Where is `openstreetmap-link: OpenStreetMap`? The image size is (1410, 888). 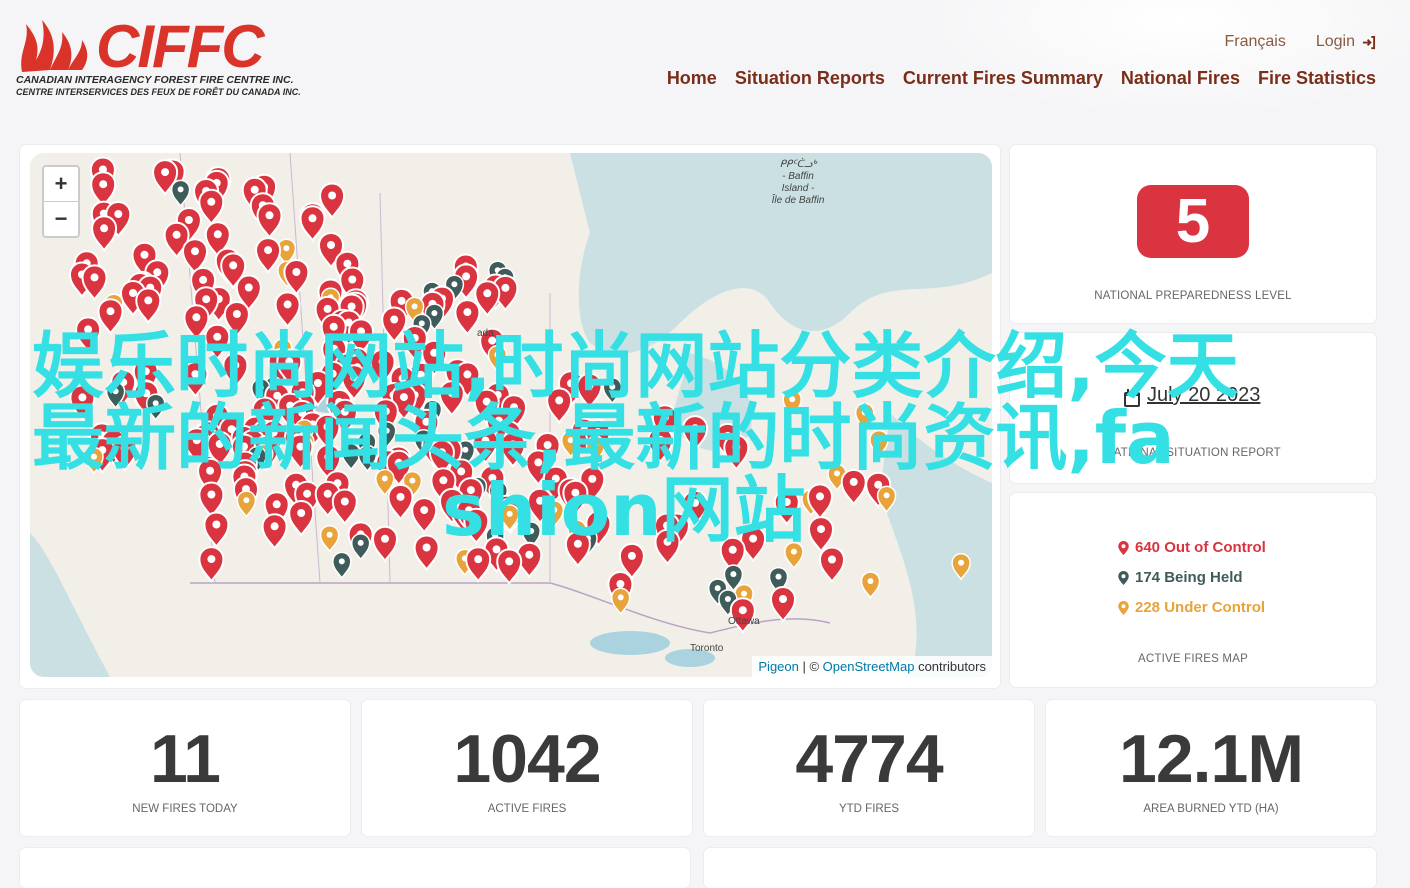 openstreetmap-link: OpenStreetMap is located at coordinates (869, 666).